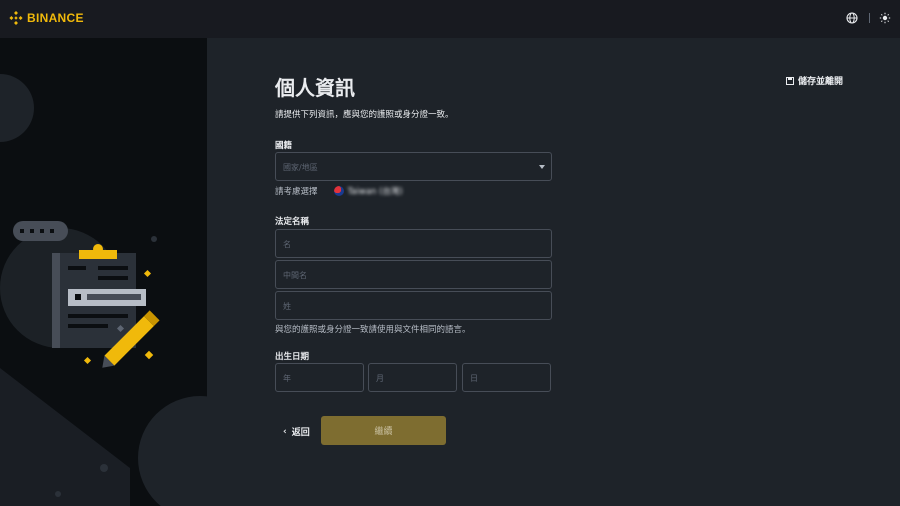  What do you see at coordinates (285, 431) in the screenshot?
I see `chevron-left-icon: ‹` at bounding box center [285, 431].